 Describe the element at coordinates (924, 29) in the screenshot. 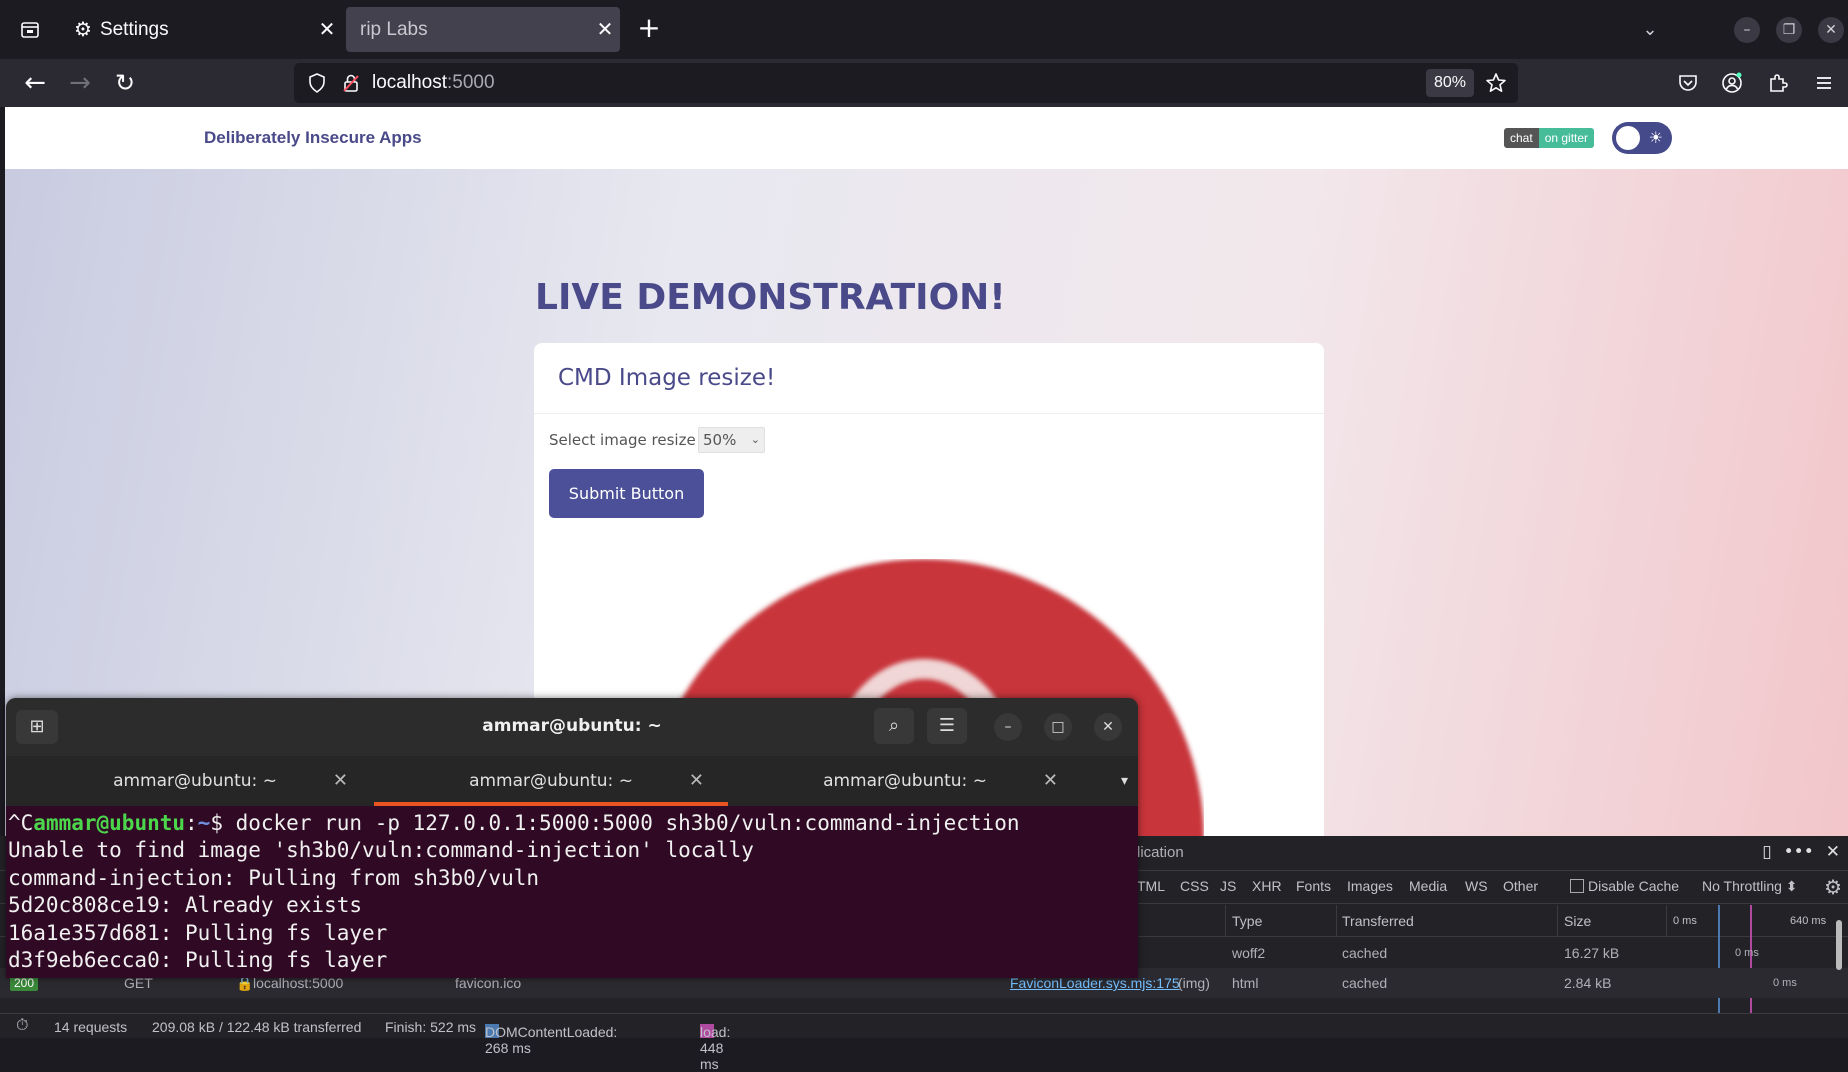

I see `tab-bar: ⚙ Settings ✕ rip Labs ✕ + ⌄ – ❐ ✕` at that location.